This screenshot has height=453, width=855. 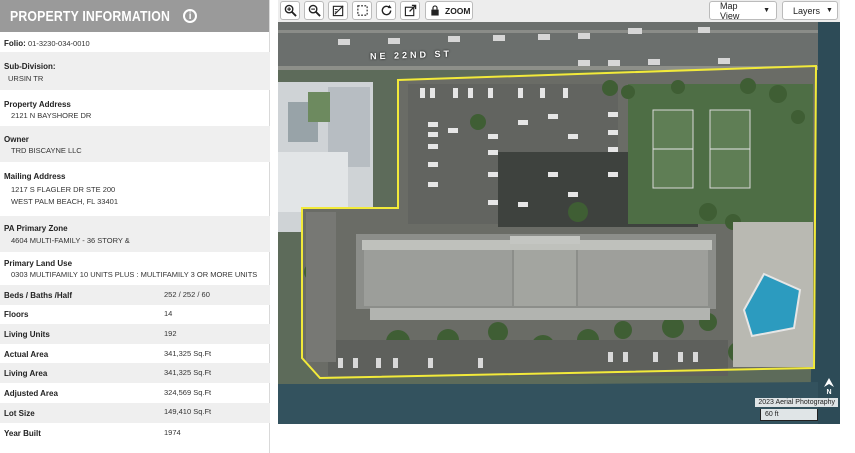 What do you see at coordinates (135, 108) in the screenshot?
I see `address-row: Property Address 2121 N BAYSHORE DR` at bounding box center [135, 108].